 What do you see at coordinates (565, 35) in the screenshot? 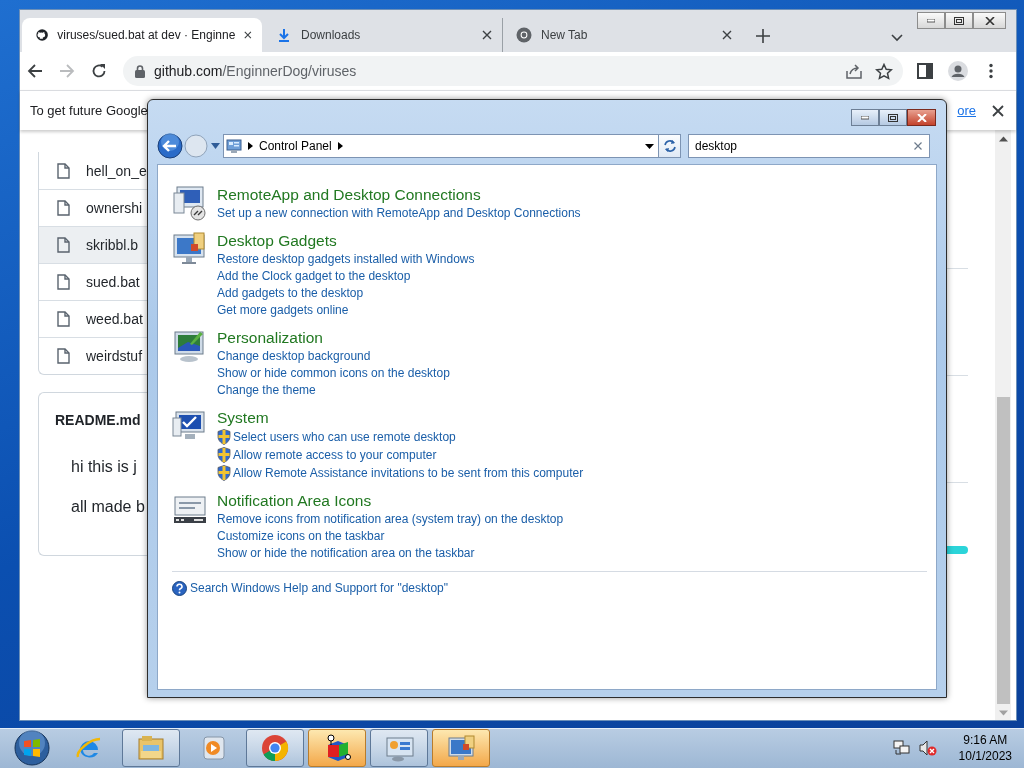
I see `tab-title: New Tab` at bounding box center [565, 35].